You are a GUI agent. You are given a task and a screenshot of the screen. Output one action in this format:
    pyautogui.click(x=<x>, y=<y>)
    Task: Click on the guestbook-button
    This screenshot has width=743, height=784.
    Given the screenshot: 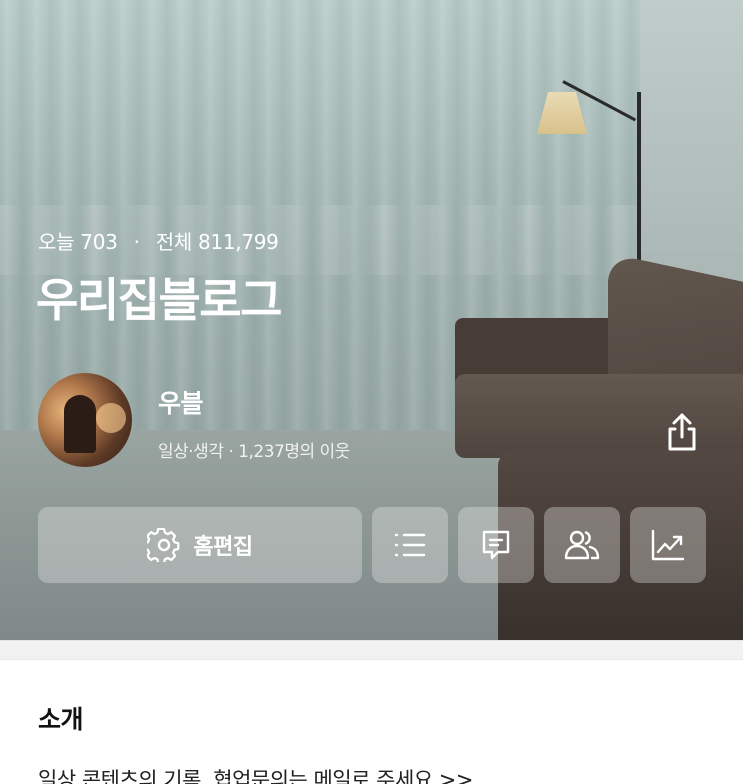 What is the action you would take?
    pyautogui.click(x=496, y=545)
    